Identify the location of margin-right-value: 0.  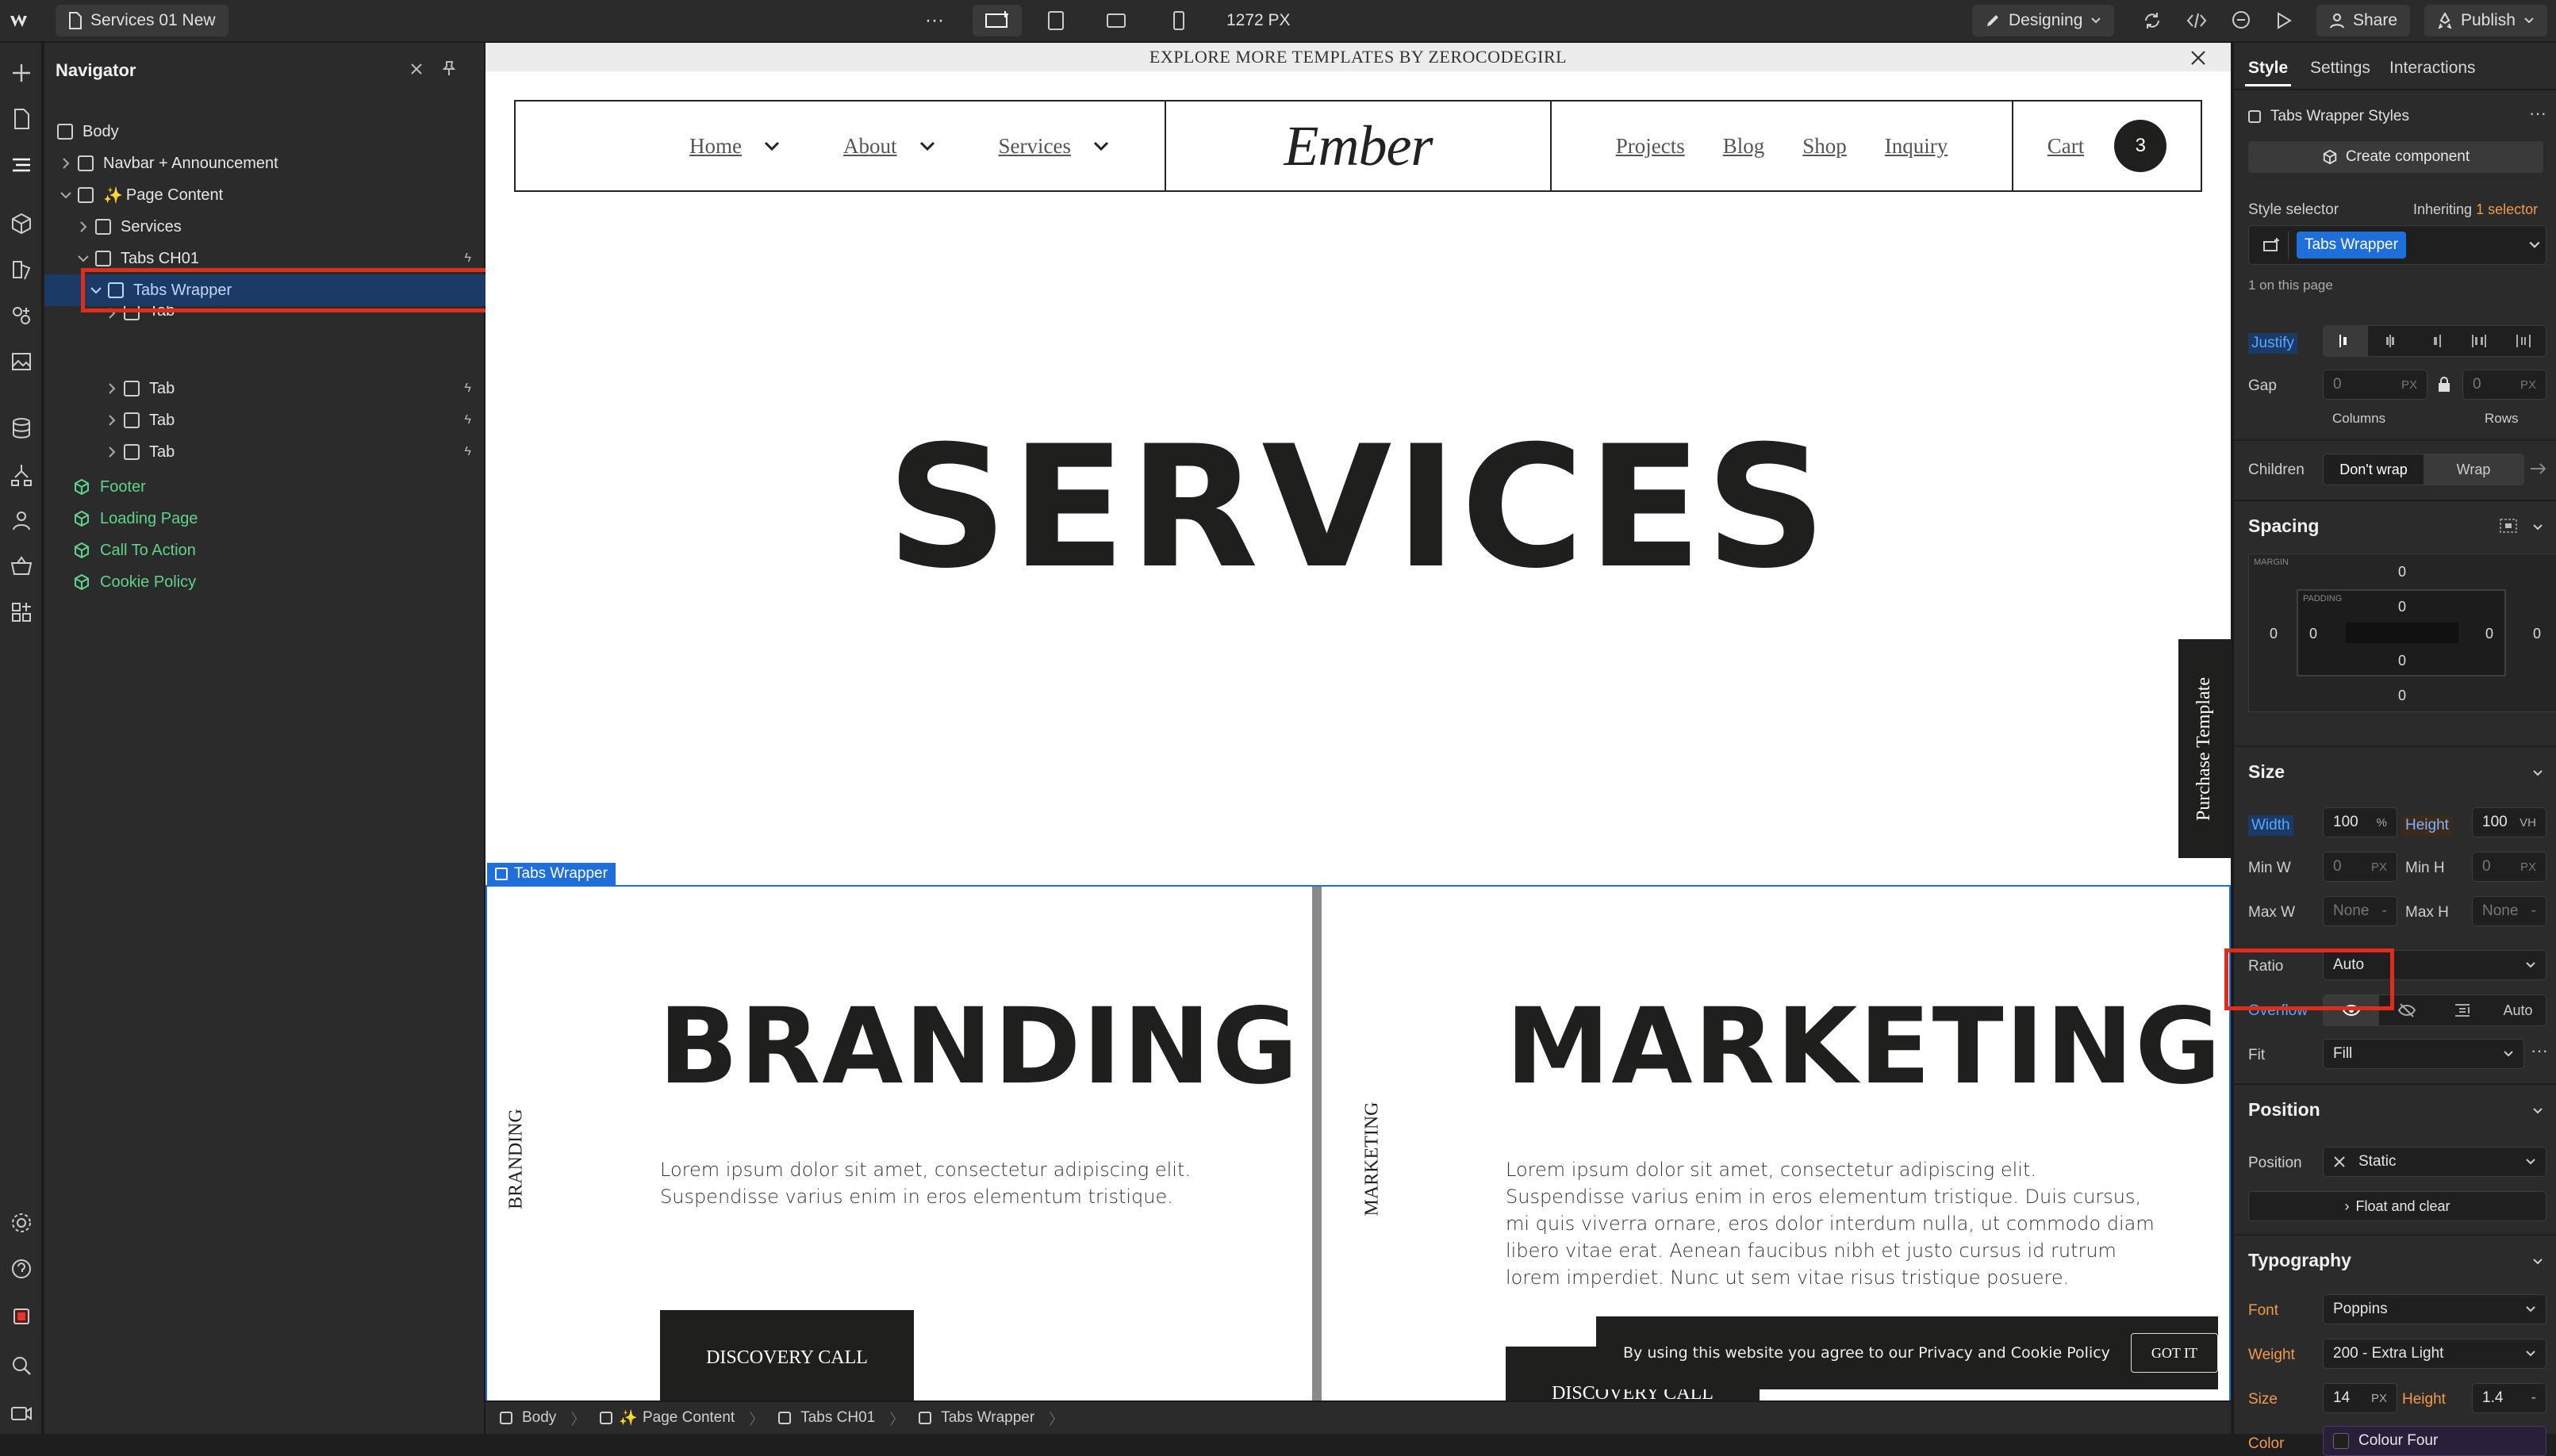
(2537, 634).